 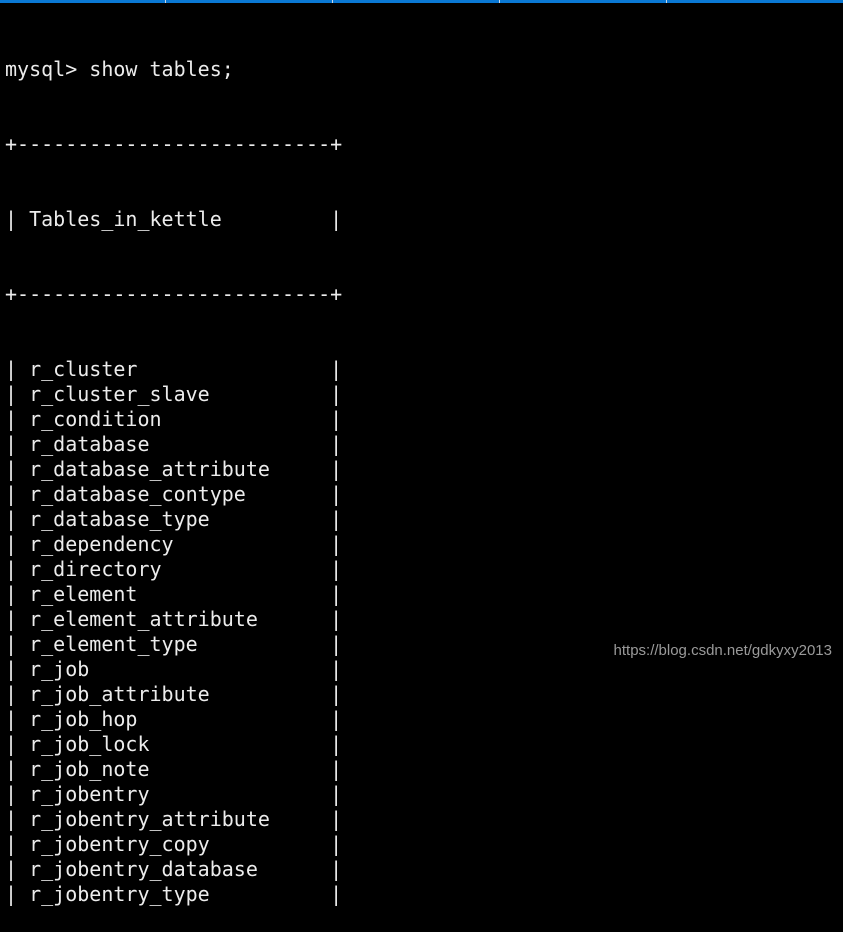 I want to click on command-text: show tables;, so click(x=161, y=69).